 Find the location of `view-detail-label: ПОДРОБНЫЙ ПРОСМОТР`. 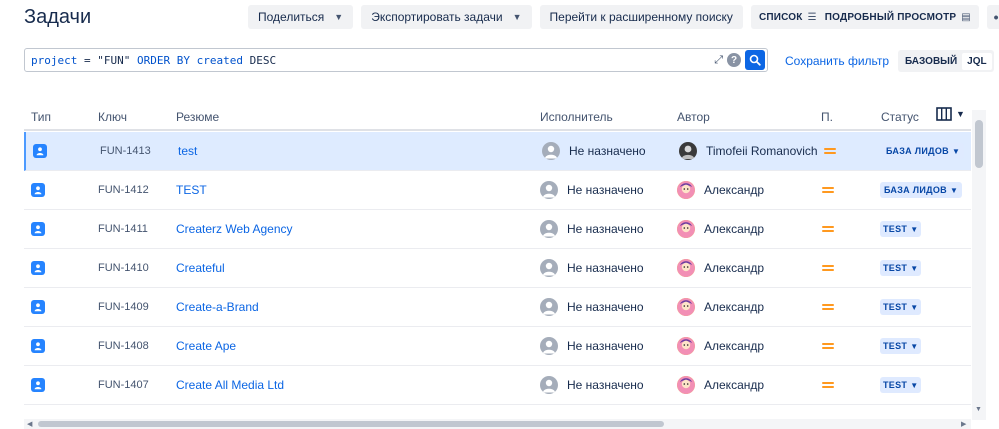

view-detail-label: ПОДРОБНЫЙ ПРОСМОТР is located at coordinates (890, 17).